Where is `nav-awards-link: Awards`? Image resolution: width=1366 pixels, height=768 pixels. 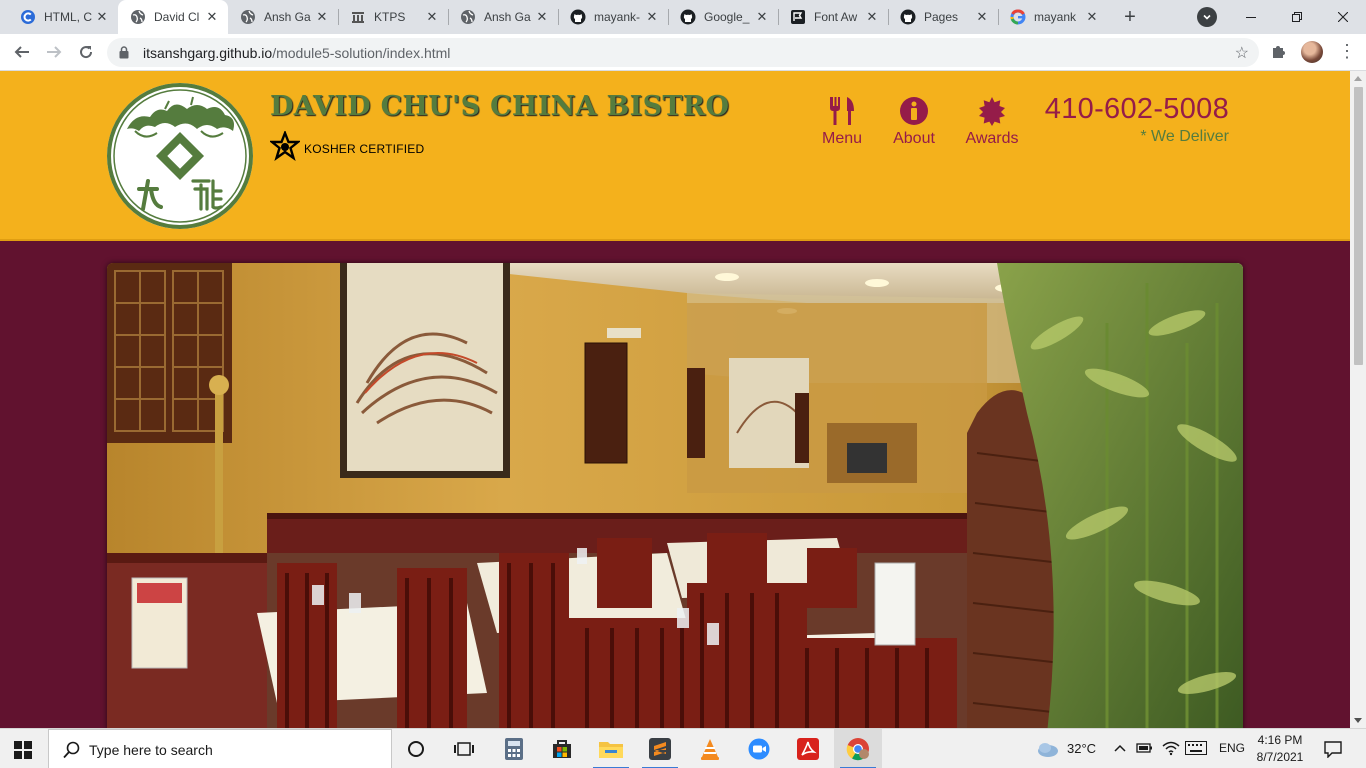
nav-awards-link: Awards is located at coordinates (992, 122).